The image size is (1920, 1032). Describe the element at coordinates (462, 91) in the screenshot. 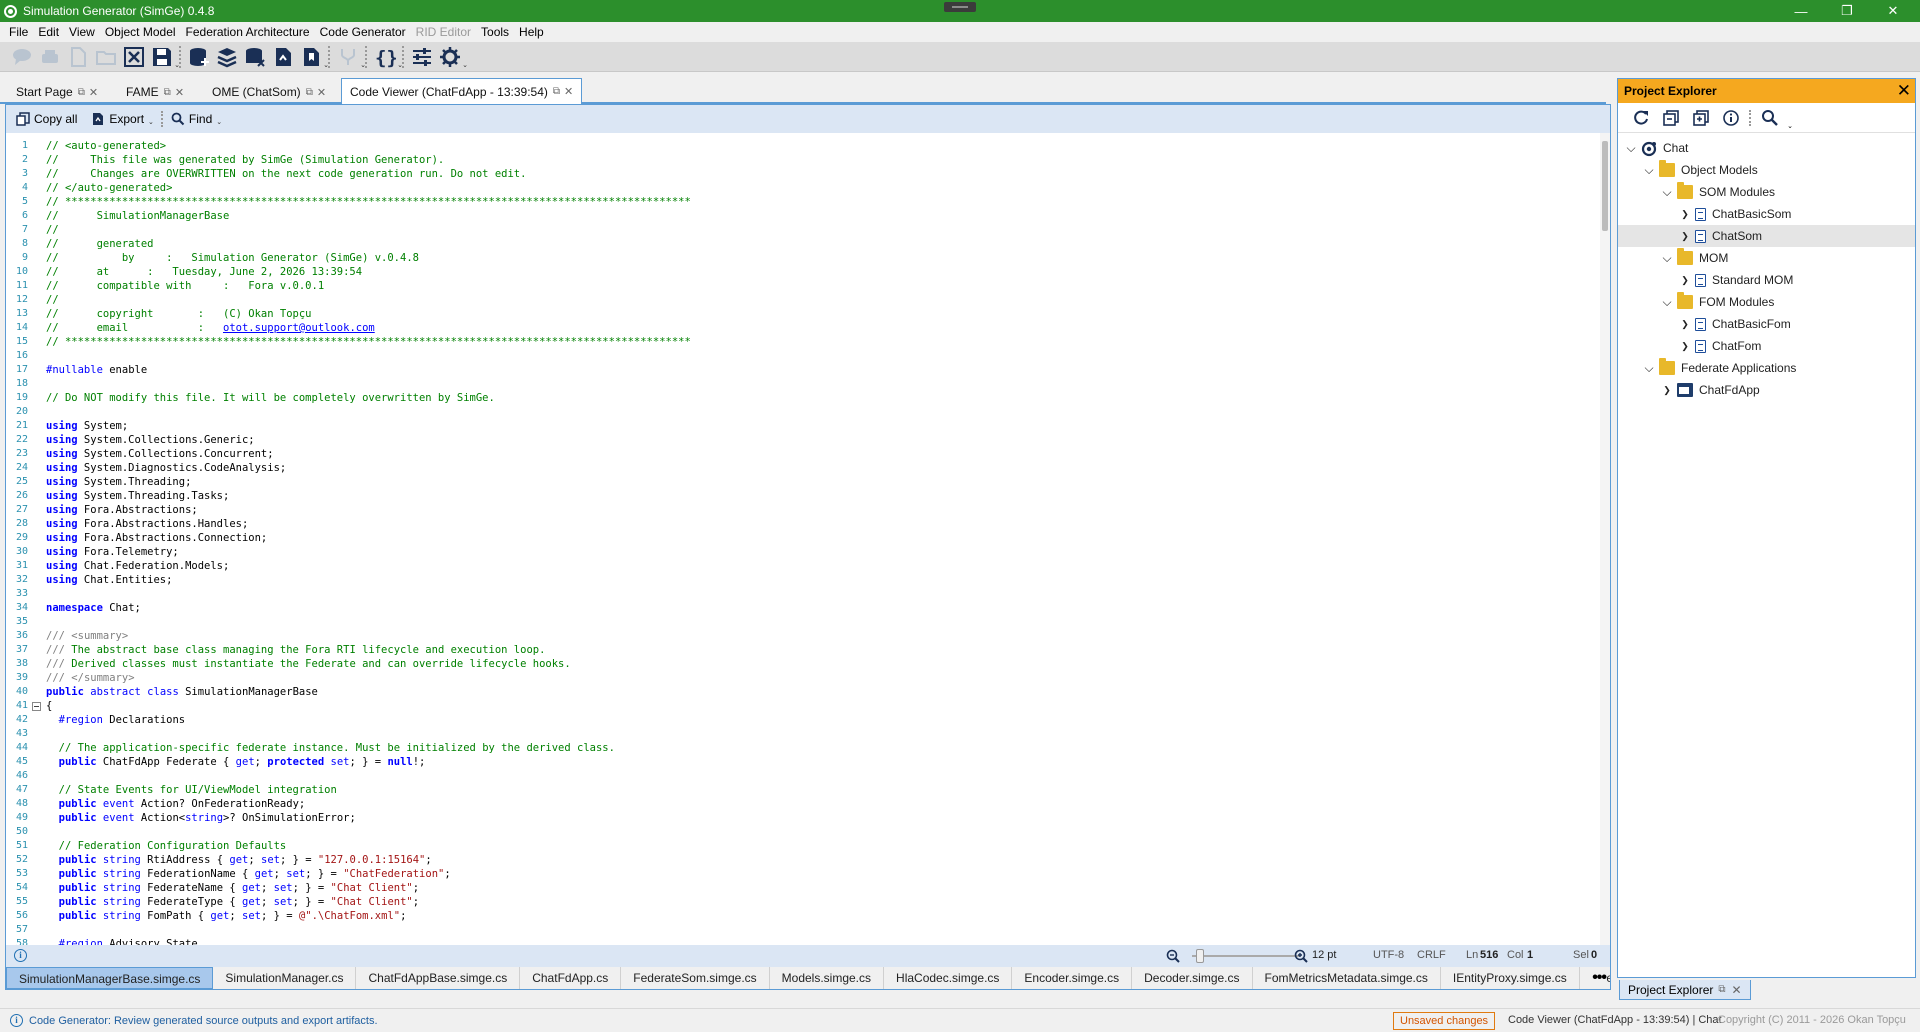

I see `tab-code-viewer: Code Viewer (ChatFdApp - 13:39:54) ⧉ ✕` at that location.